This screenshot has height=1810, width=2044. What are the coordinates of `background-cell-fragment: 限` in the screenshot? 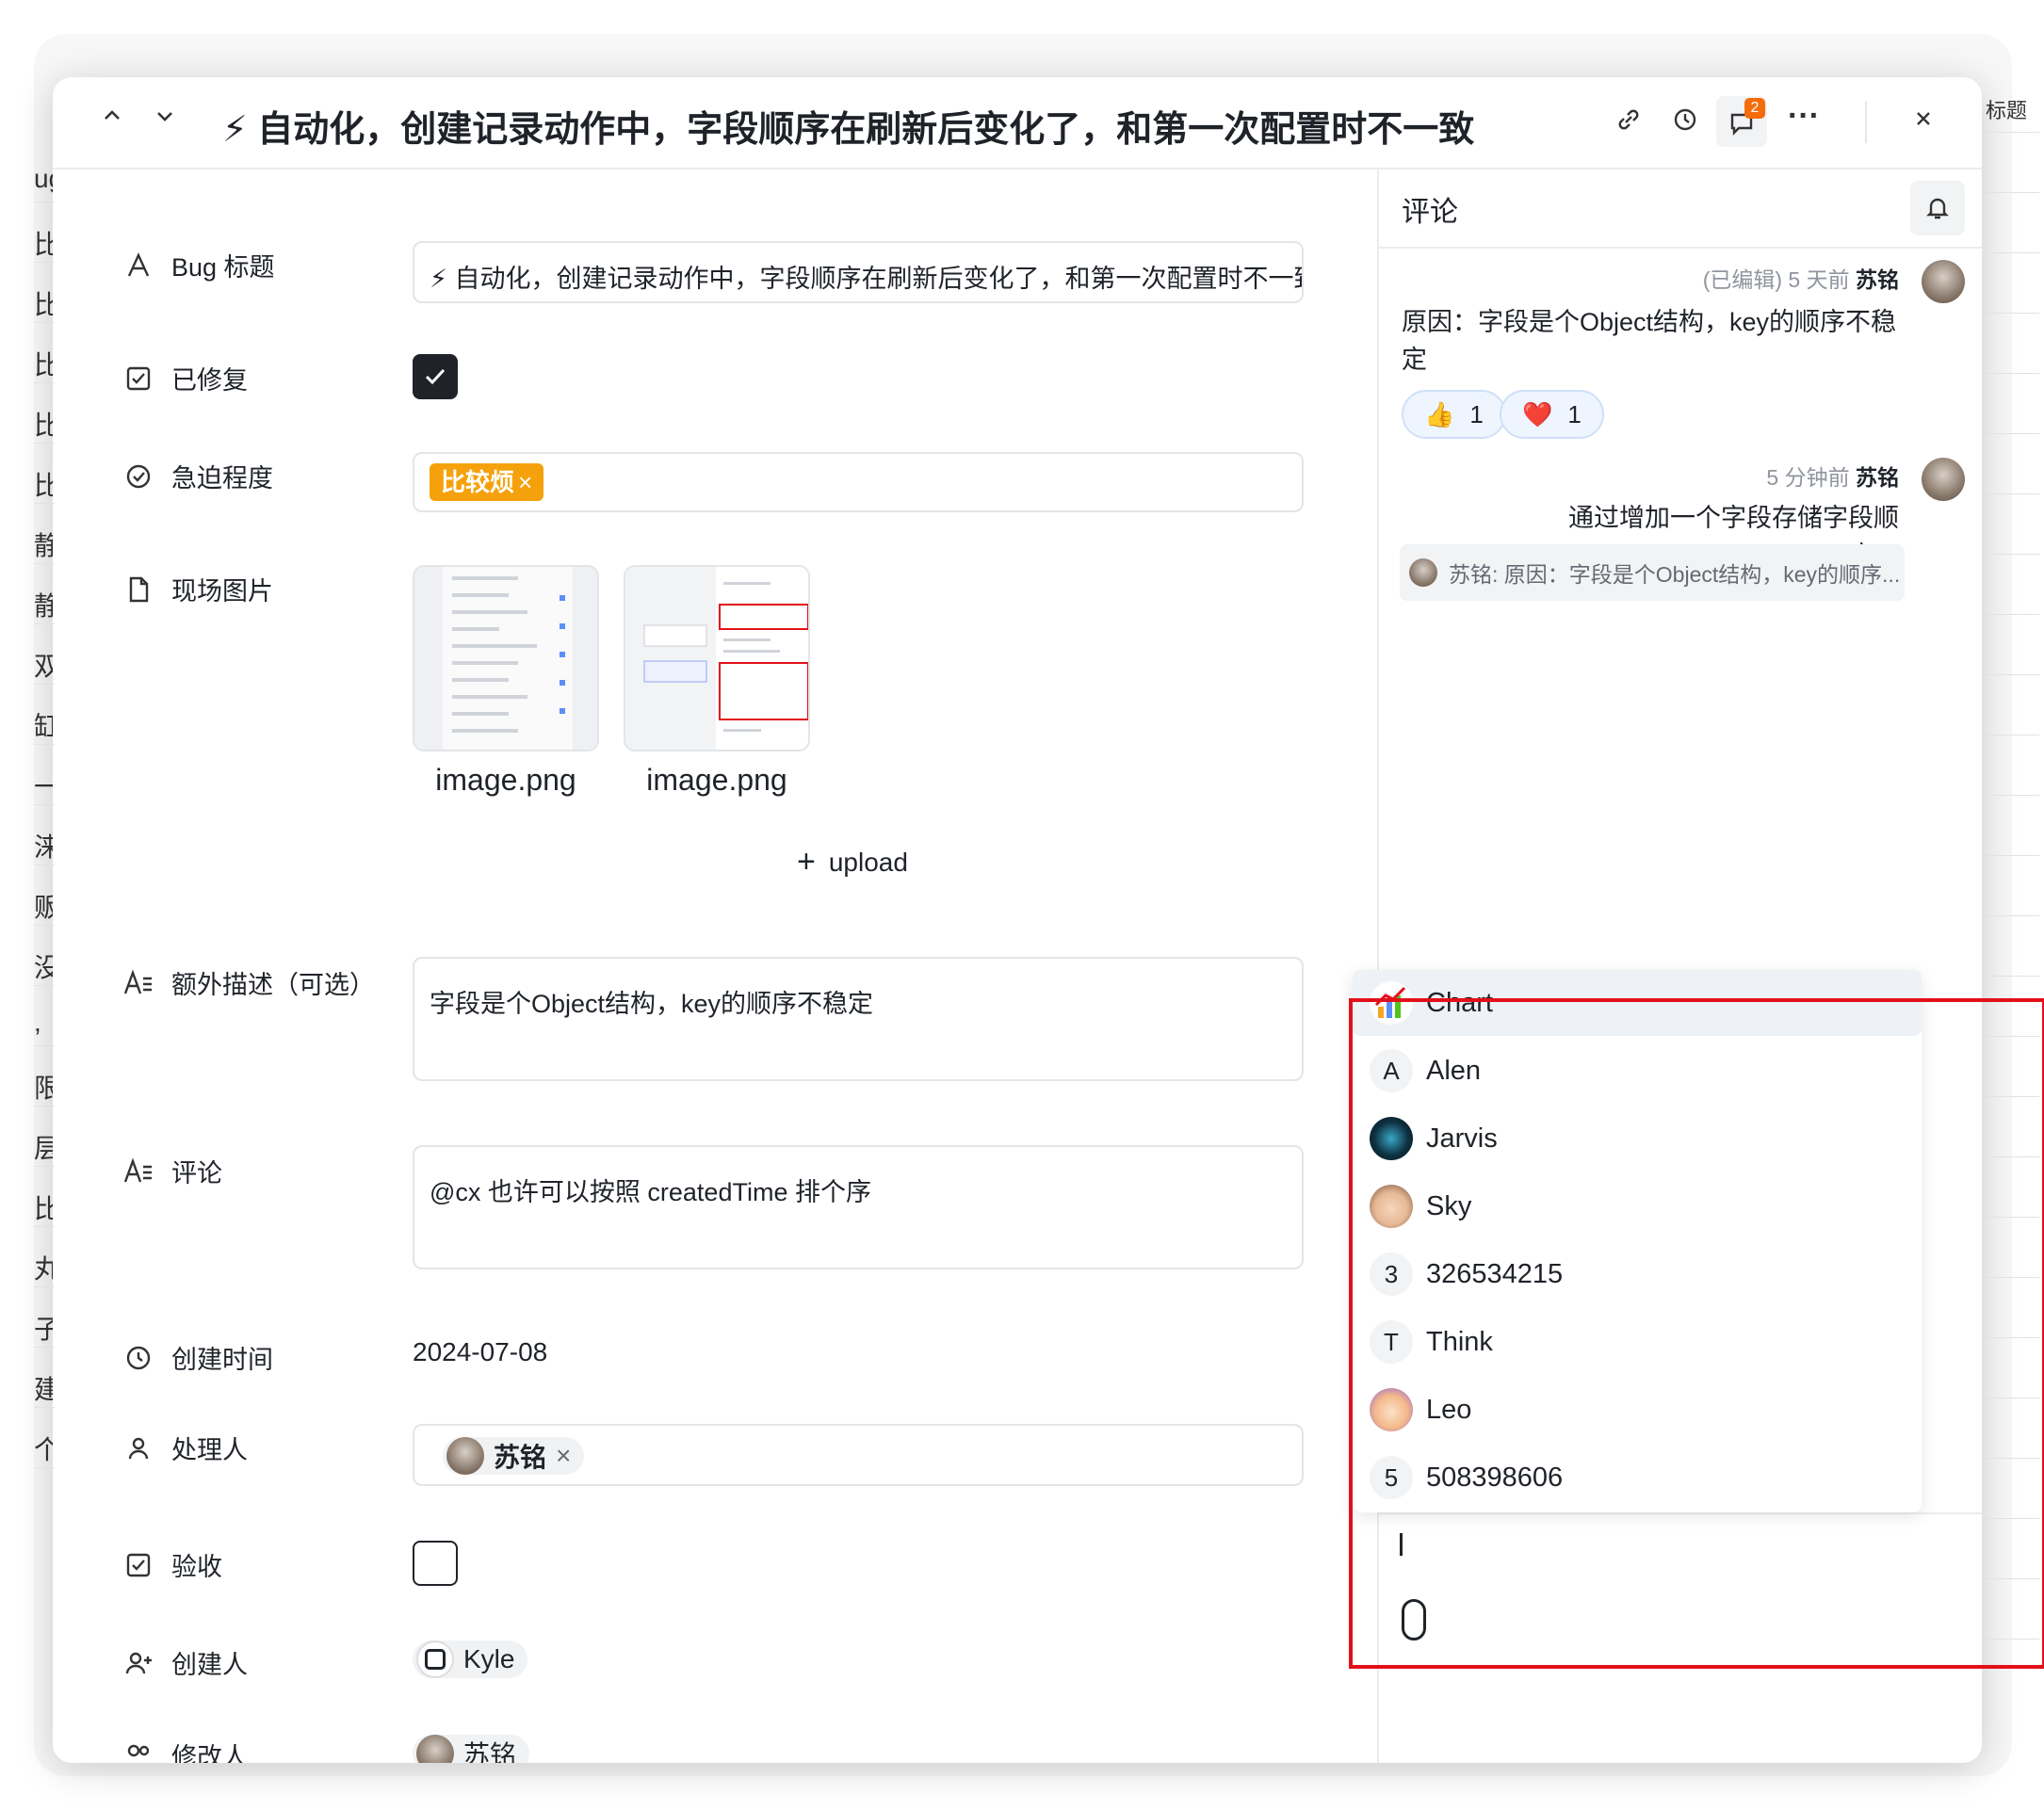 It's located at (44, 1088).